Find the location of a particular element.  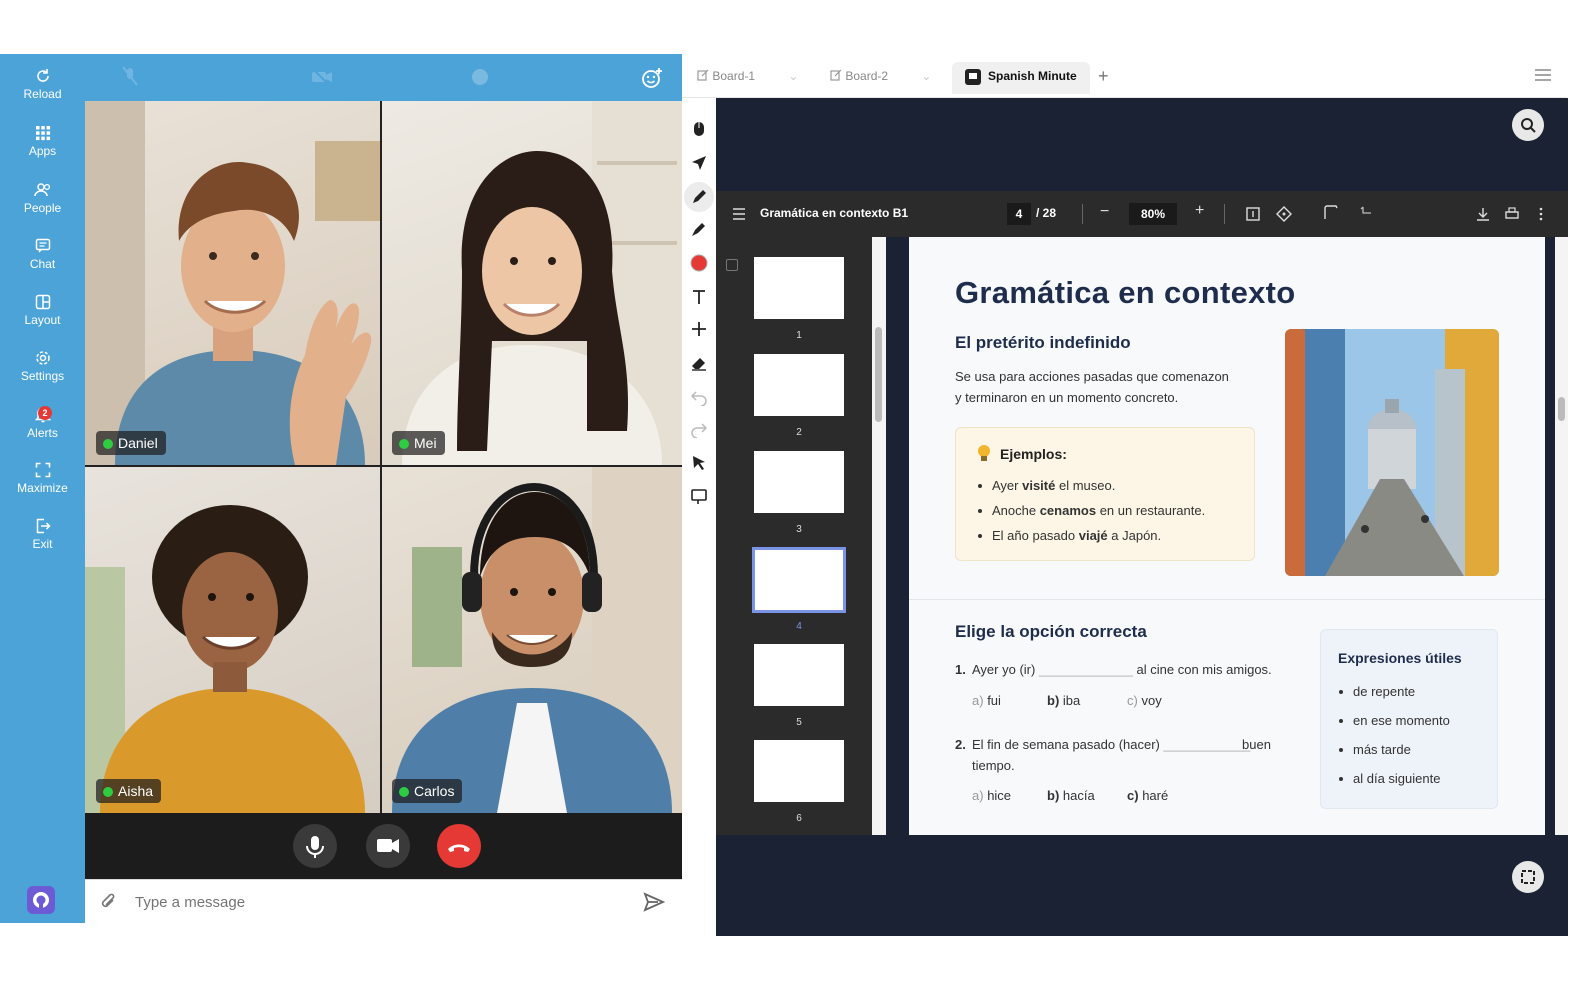

comment-icon is located at coordinates (699, 497).